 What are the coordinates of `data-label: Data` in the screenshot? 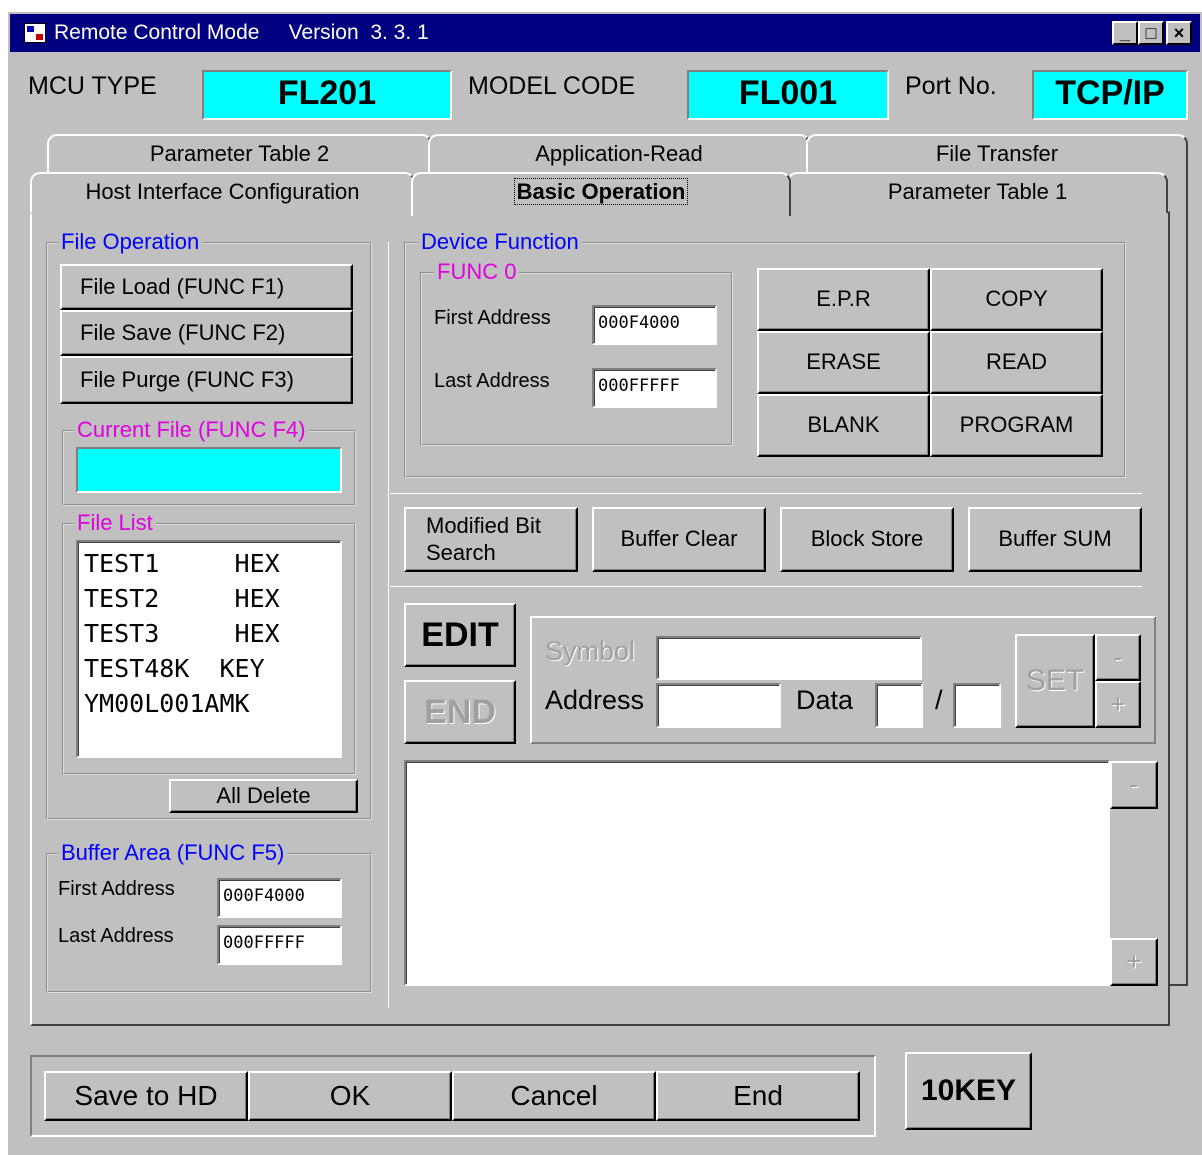 It's located at (825, 700).